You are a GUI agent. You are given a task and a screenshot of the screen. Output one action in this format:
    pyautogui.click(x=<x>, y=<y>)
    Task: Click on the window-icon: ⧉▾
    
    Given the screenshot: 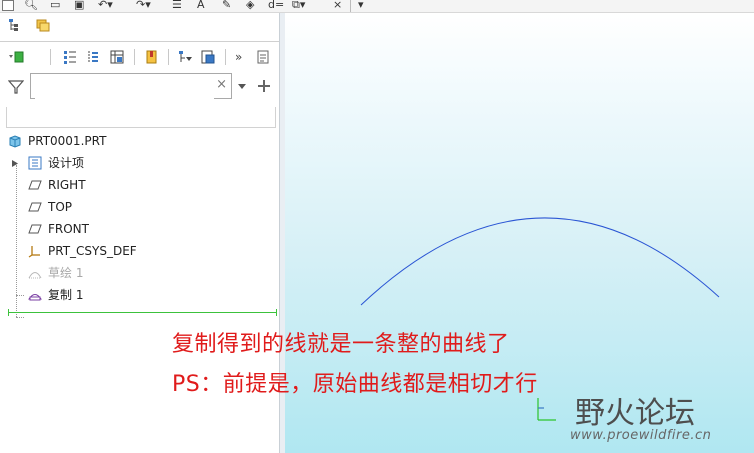 What is the action you would take?
    pyautogui.click(x=298, y=5)
    